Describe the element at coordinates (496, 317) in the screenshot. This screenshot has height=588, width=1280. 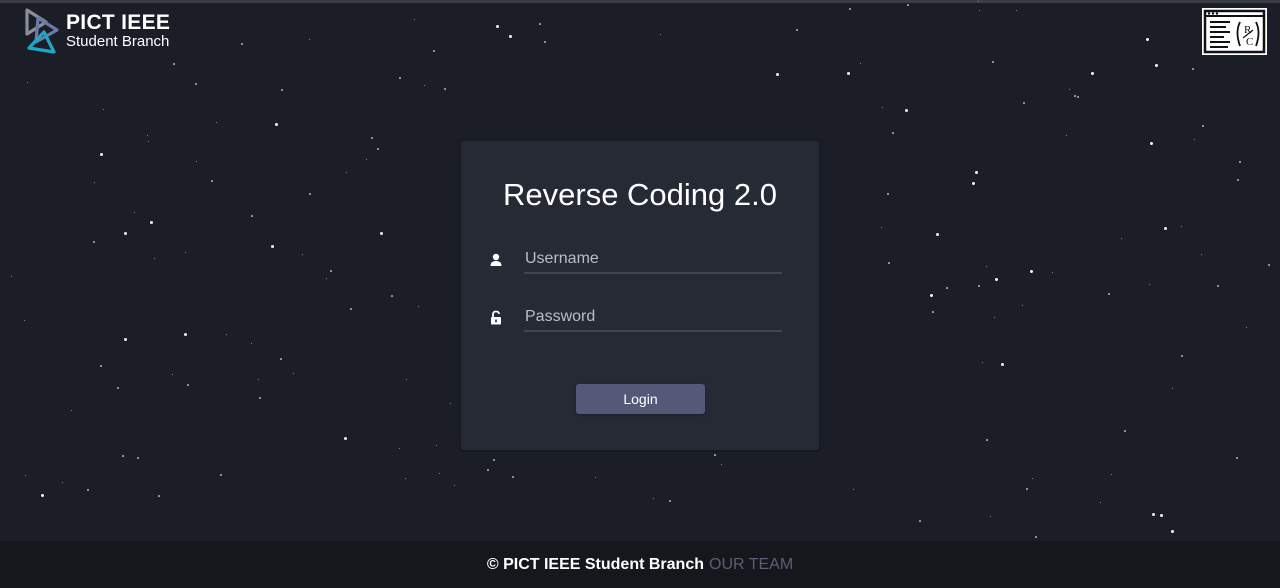
I see `unlock-icon` at that location.